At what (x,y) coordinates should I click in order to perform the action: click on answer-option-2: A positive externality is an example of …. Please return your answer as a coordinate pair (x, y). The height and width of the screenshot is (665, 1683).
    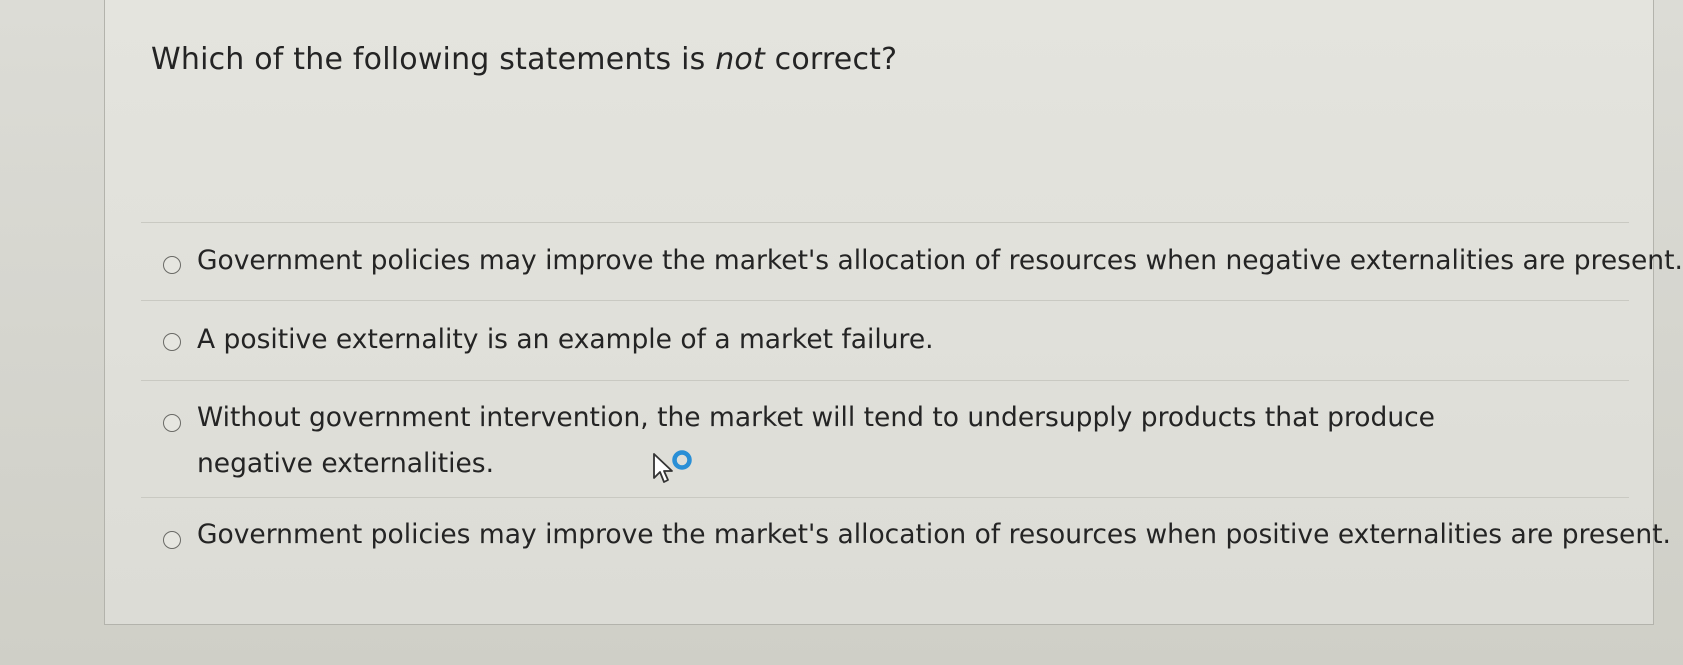
    Looking at the image, I should click on (885, 340).